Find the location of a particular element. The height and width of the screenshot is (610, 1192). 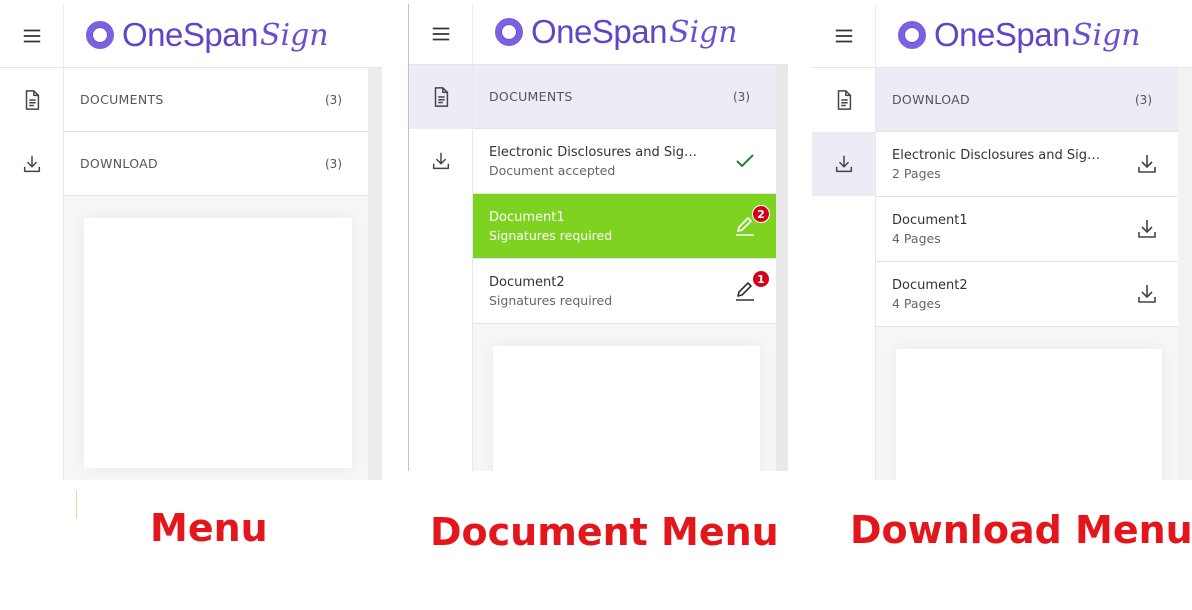

document-item-current: Document1 Signatures required 2 is located at coordinates (624, 226).